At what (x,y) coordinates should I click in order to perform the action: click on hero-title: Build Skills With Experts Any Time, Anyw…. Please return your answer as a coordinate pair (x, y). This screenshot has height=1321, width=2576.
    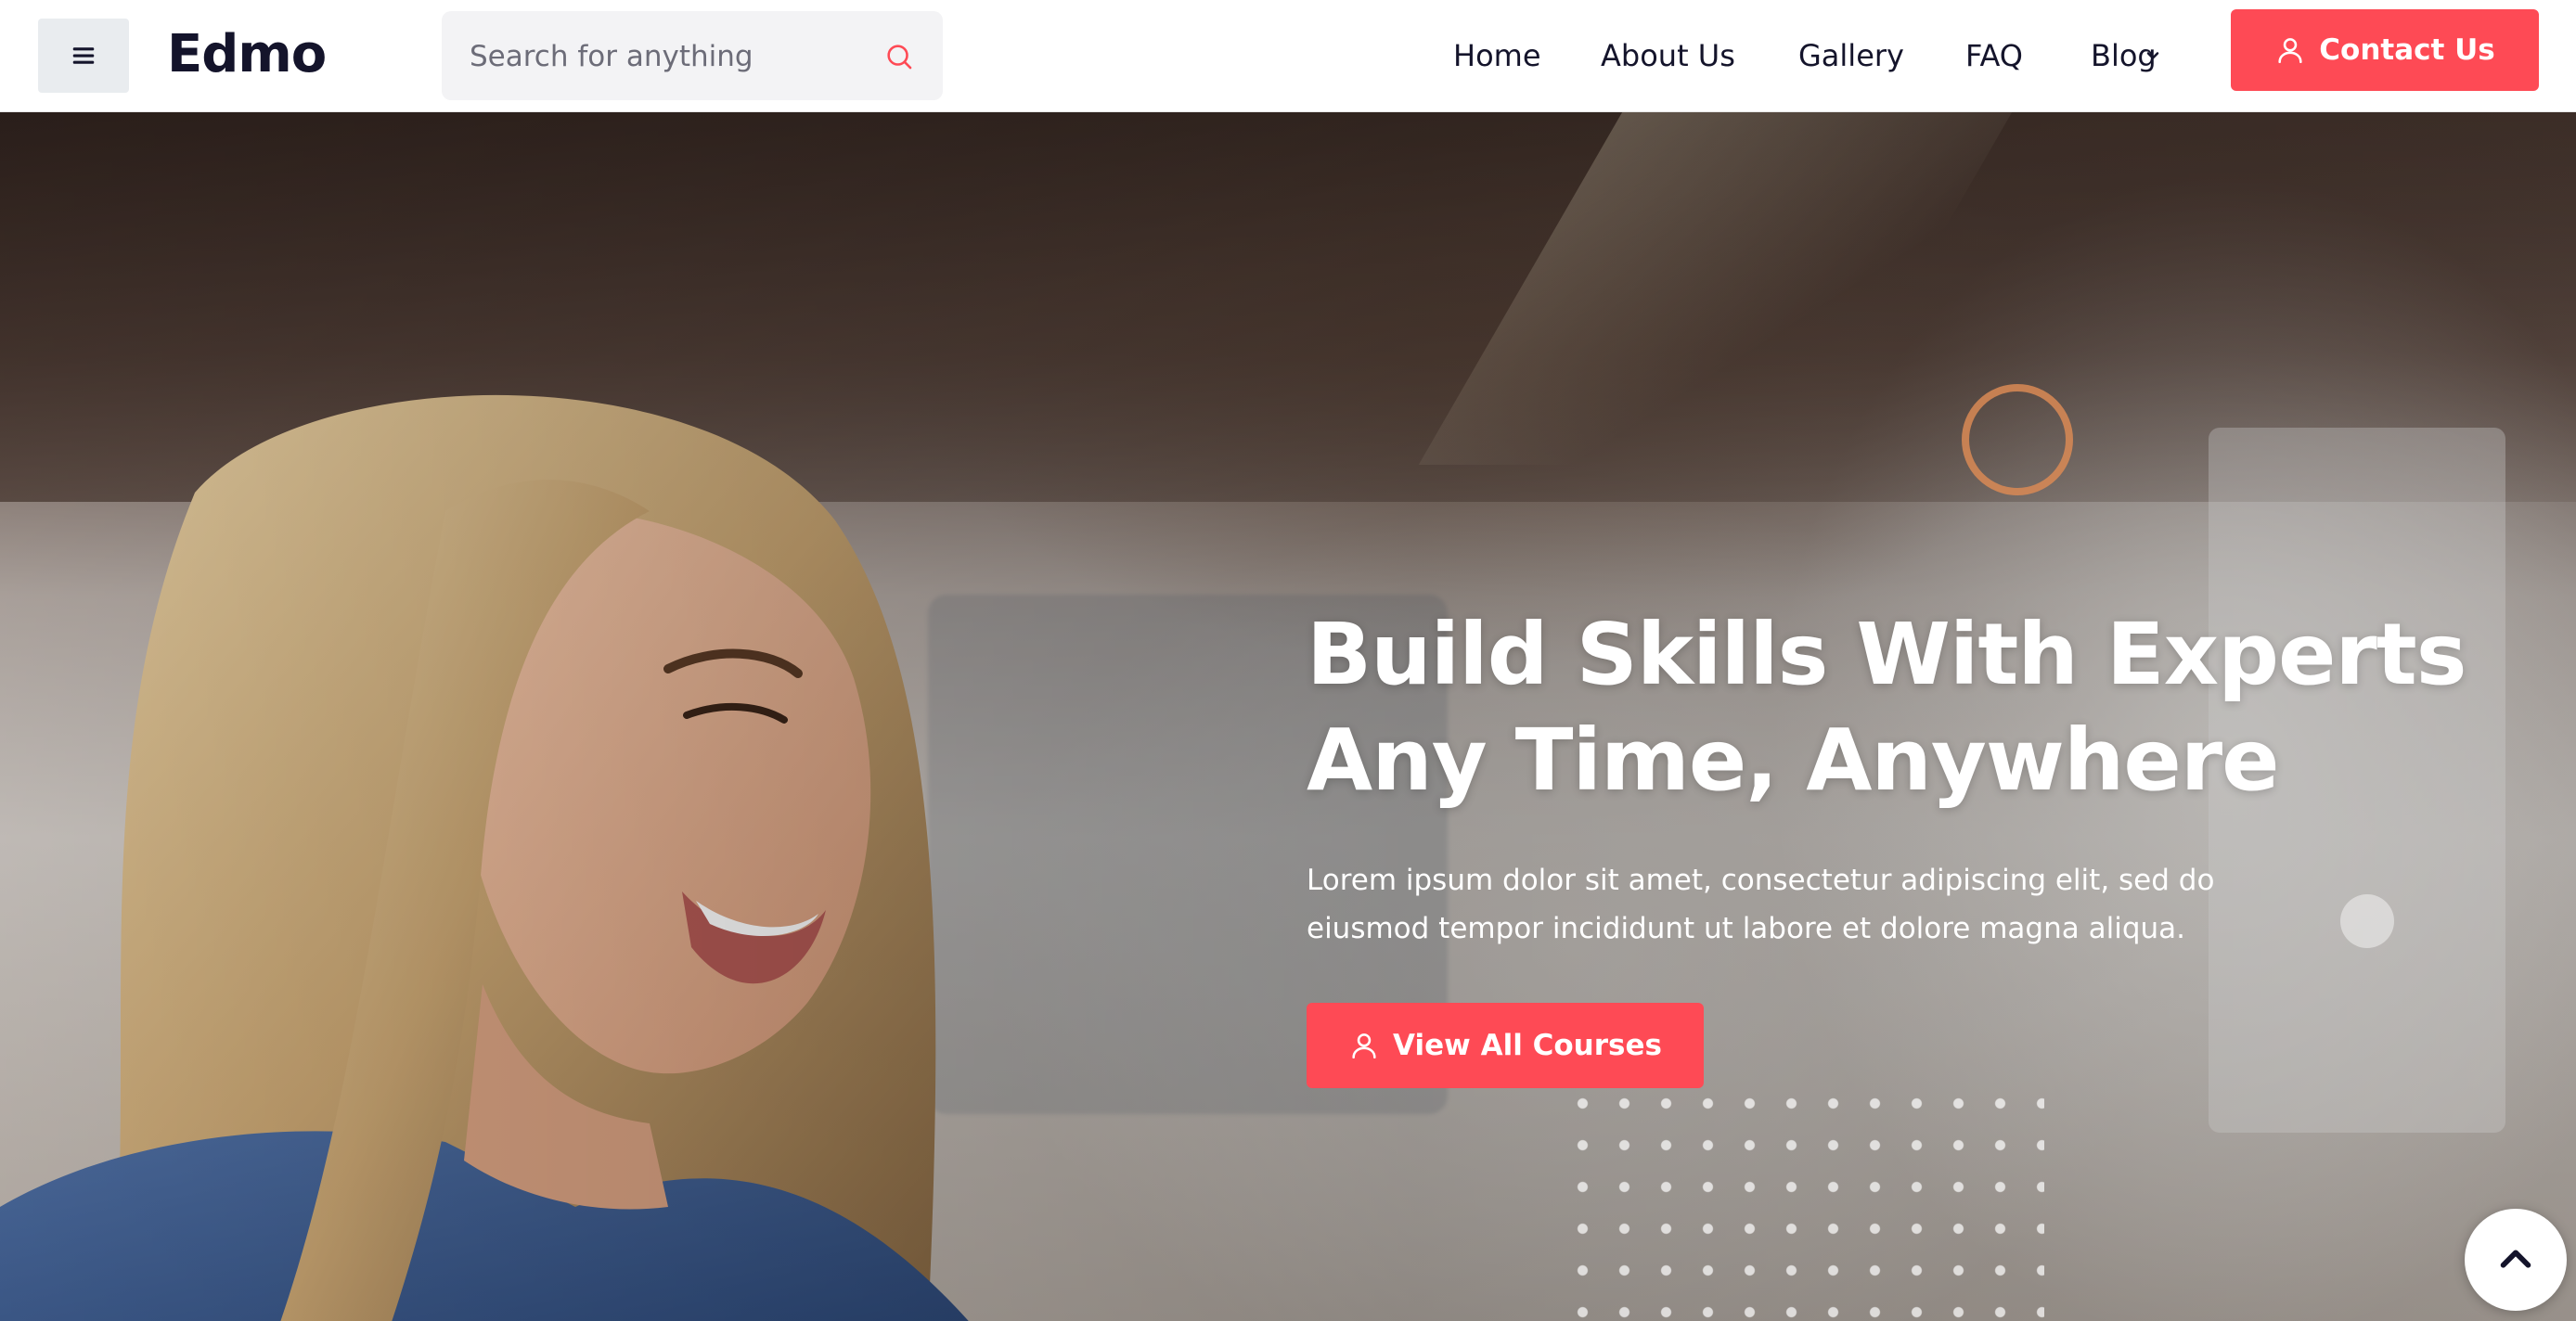
    Looking at the image, I should click on (1891, 708).